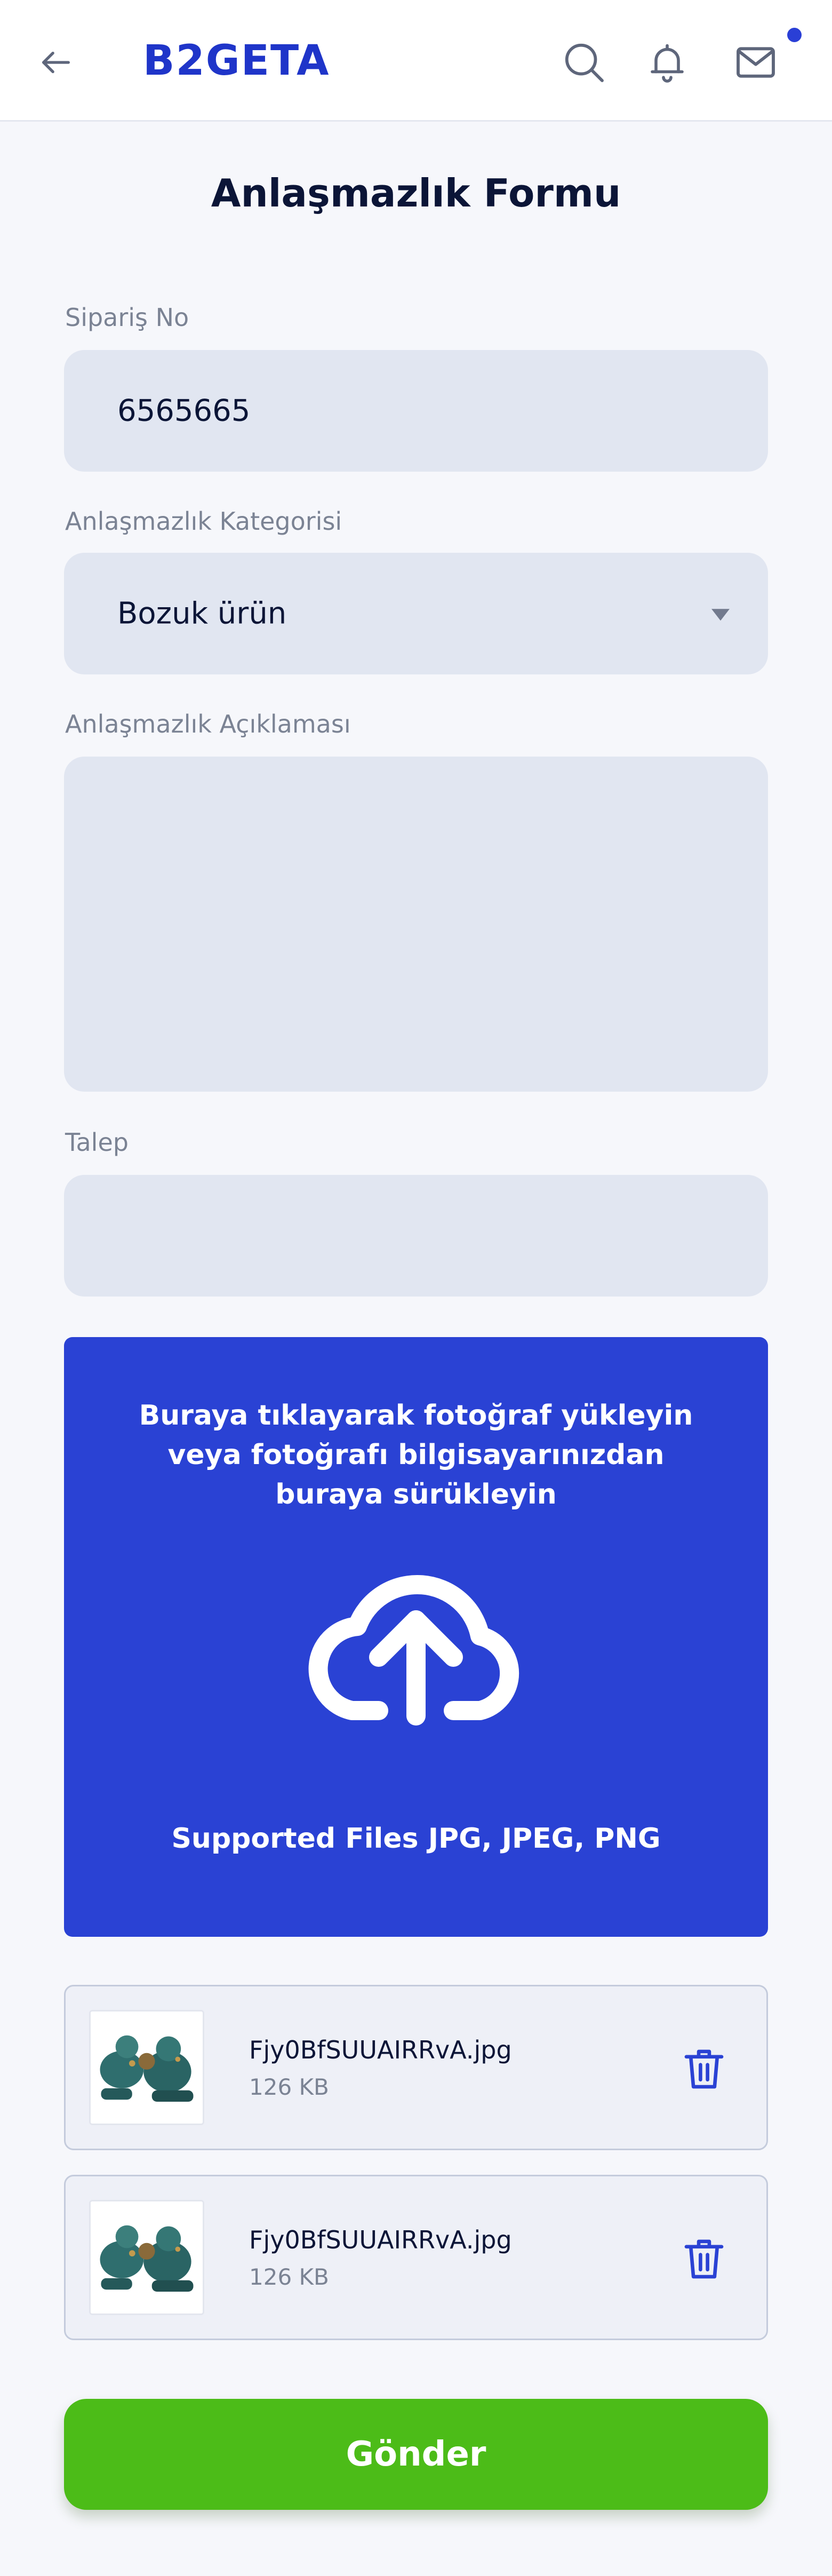  I want to click on category-select: Bozuk ürün, so click(416, 613).